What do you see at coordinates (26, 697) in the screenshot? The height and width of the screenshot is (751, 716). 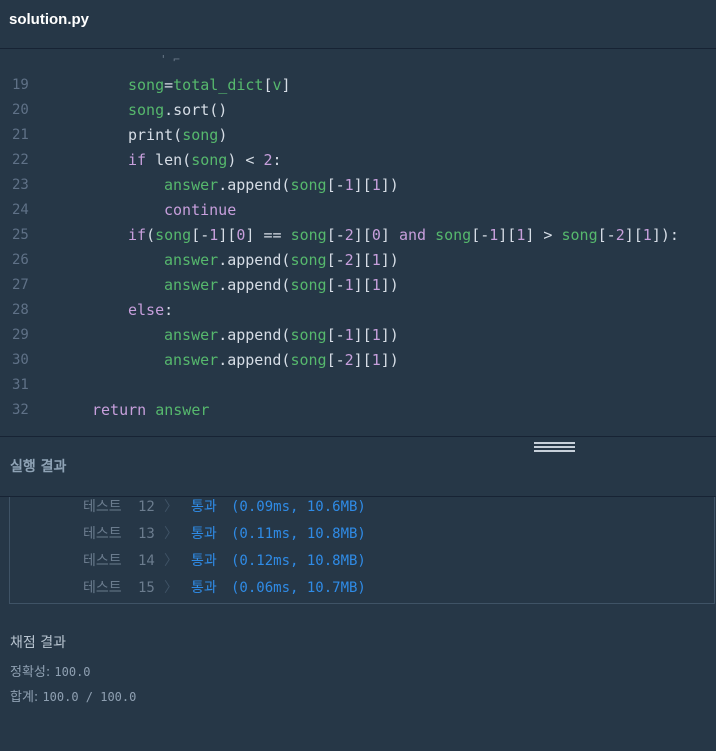 I see `total-label: 합계:` at bounding box center [26, 697].